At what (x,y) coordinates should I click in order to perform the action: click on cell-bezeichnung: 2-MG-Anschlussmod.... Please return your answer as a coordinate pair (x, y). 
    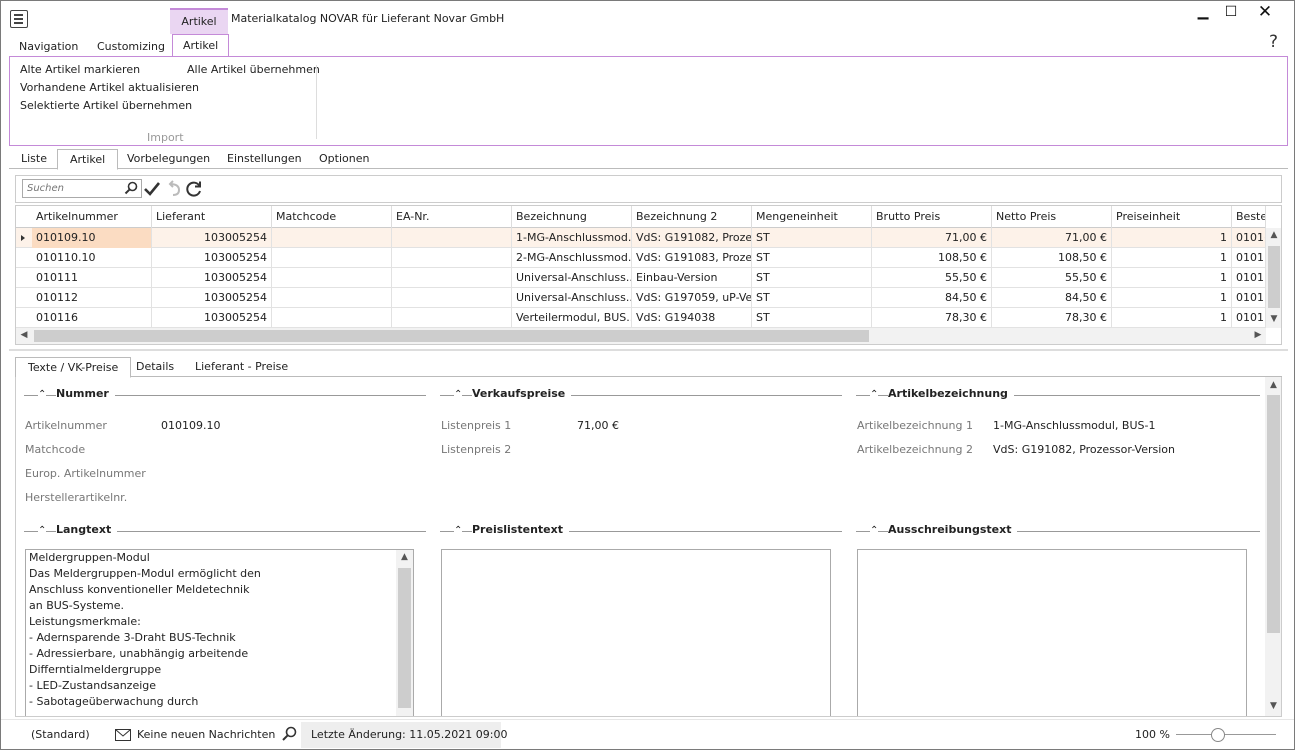
    Looking at the image, I should click on (572, 258).